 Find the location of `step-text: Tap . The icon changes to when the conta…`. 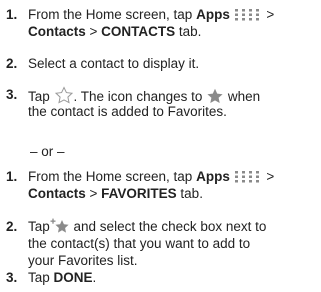

step-text: Tap . The icon changes to when the conta… is located at coordinates (174, 103).